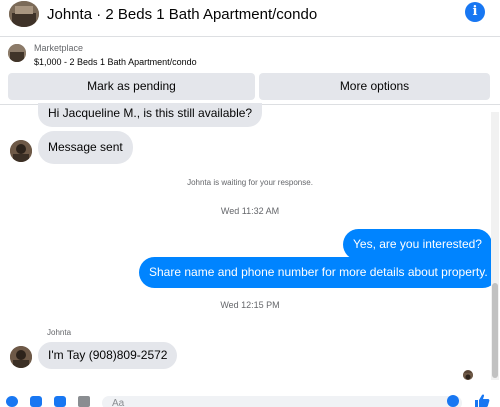  Describe the element at coordinates (468, 375) in the screenshot. I see `read-receipt-avatar` at that location.